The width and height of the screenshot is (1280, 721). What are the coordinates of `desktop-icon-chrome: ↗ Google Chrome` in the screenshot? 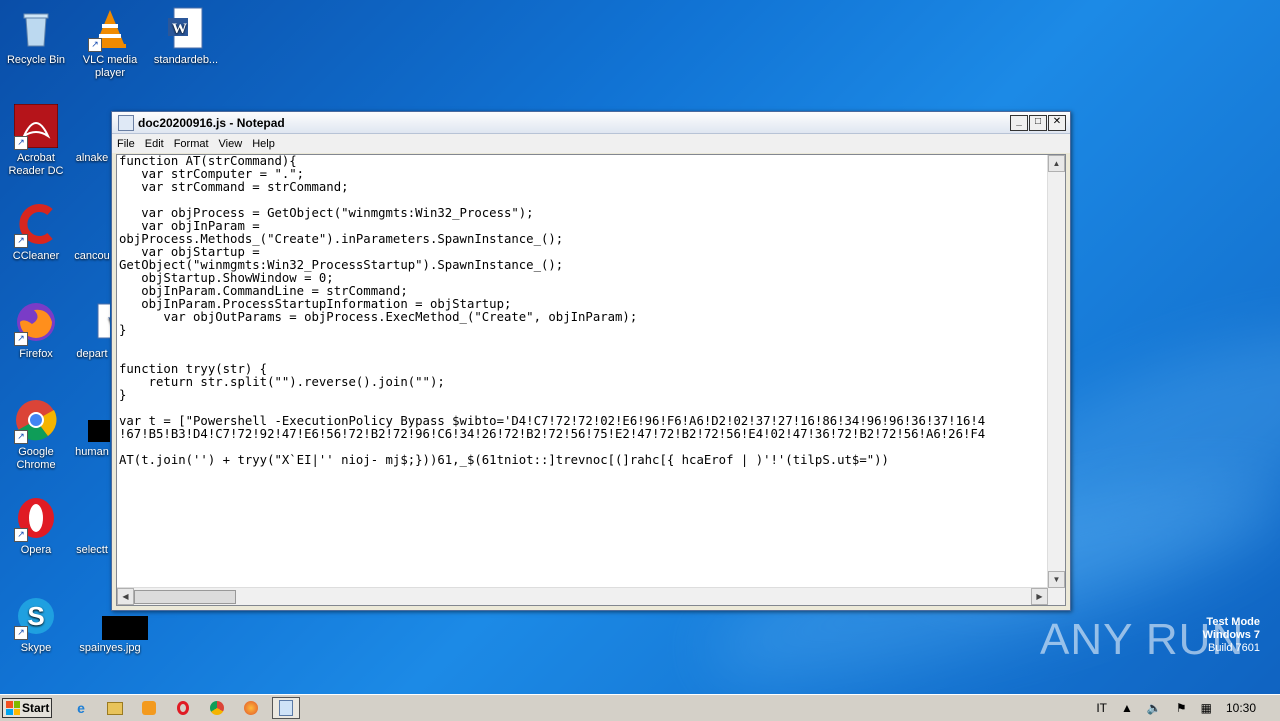 It's located at (36, 435).